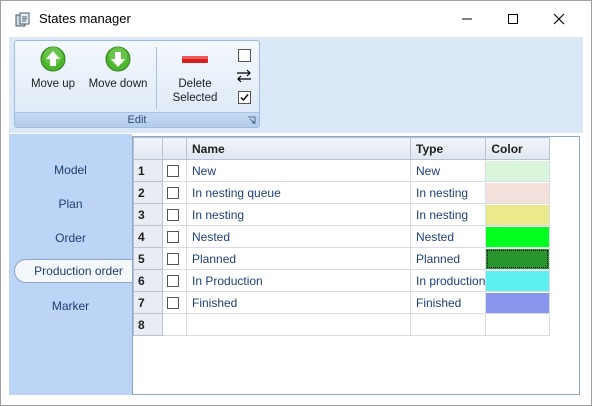 Image resolution: width=592 pixels, height=406 pixels. I want to click on type-cell: In production, so click(448, 280).